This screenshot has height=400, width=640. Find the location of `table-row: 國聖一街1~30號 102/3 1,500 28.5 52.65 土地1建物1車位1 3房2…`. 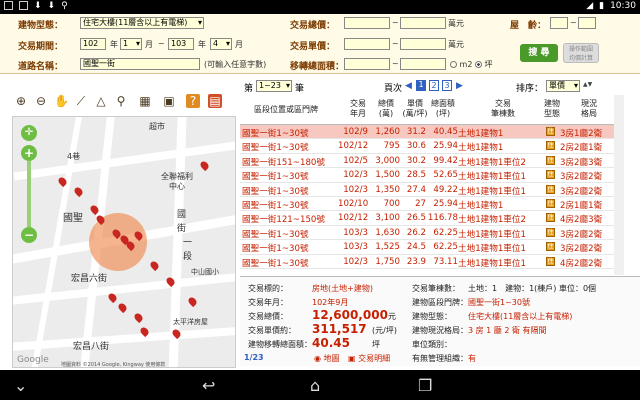

table-row: 國聖一街1~30號 102/3 1,500 28.5 52.65 土地1建物1車位1 3房2… is located at coordinates (427, 175).